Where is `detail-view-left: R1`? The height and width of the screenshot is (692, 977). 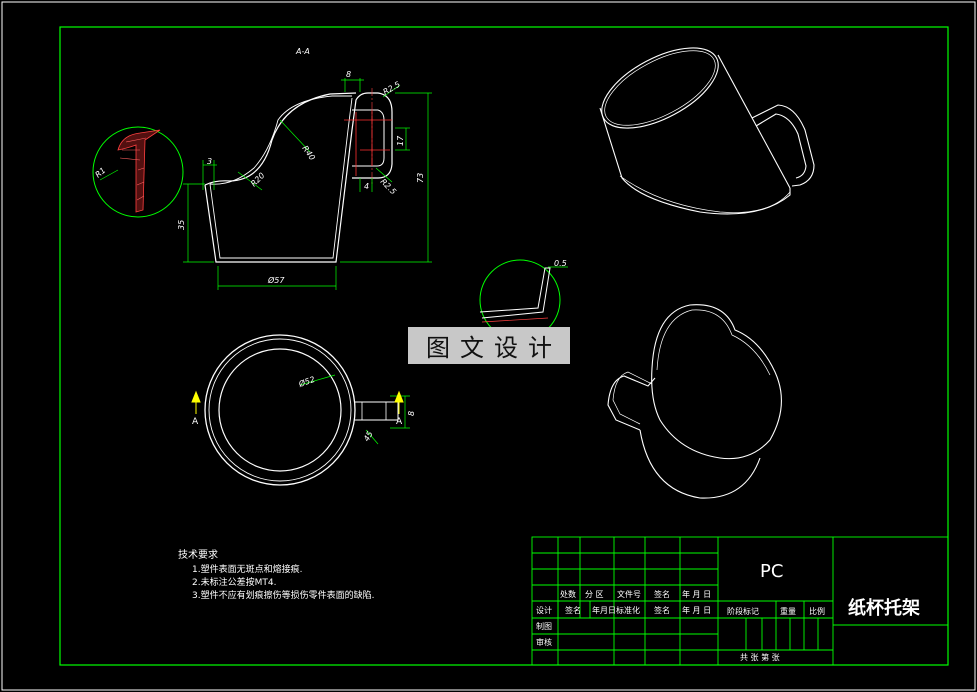 detail-view-left: R1 is located at coordinates (138, 172).